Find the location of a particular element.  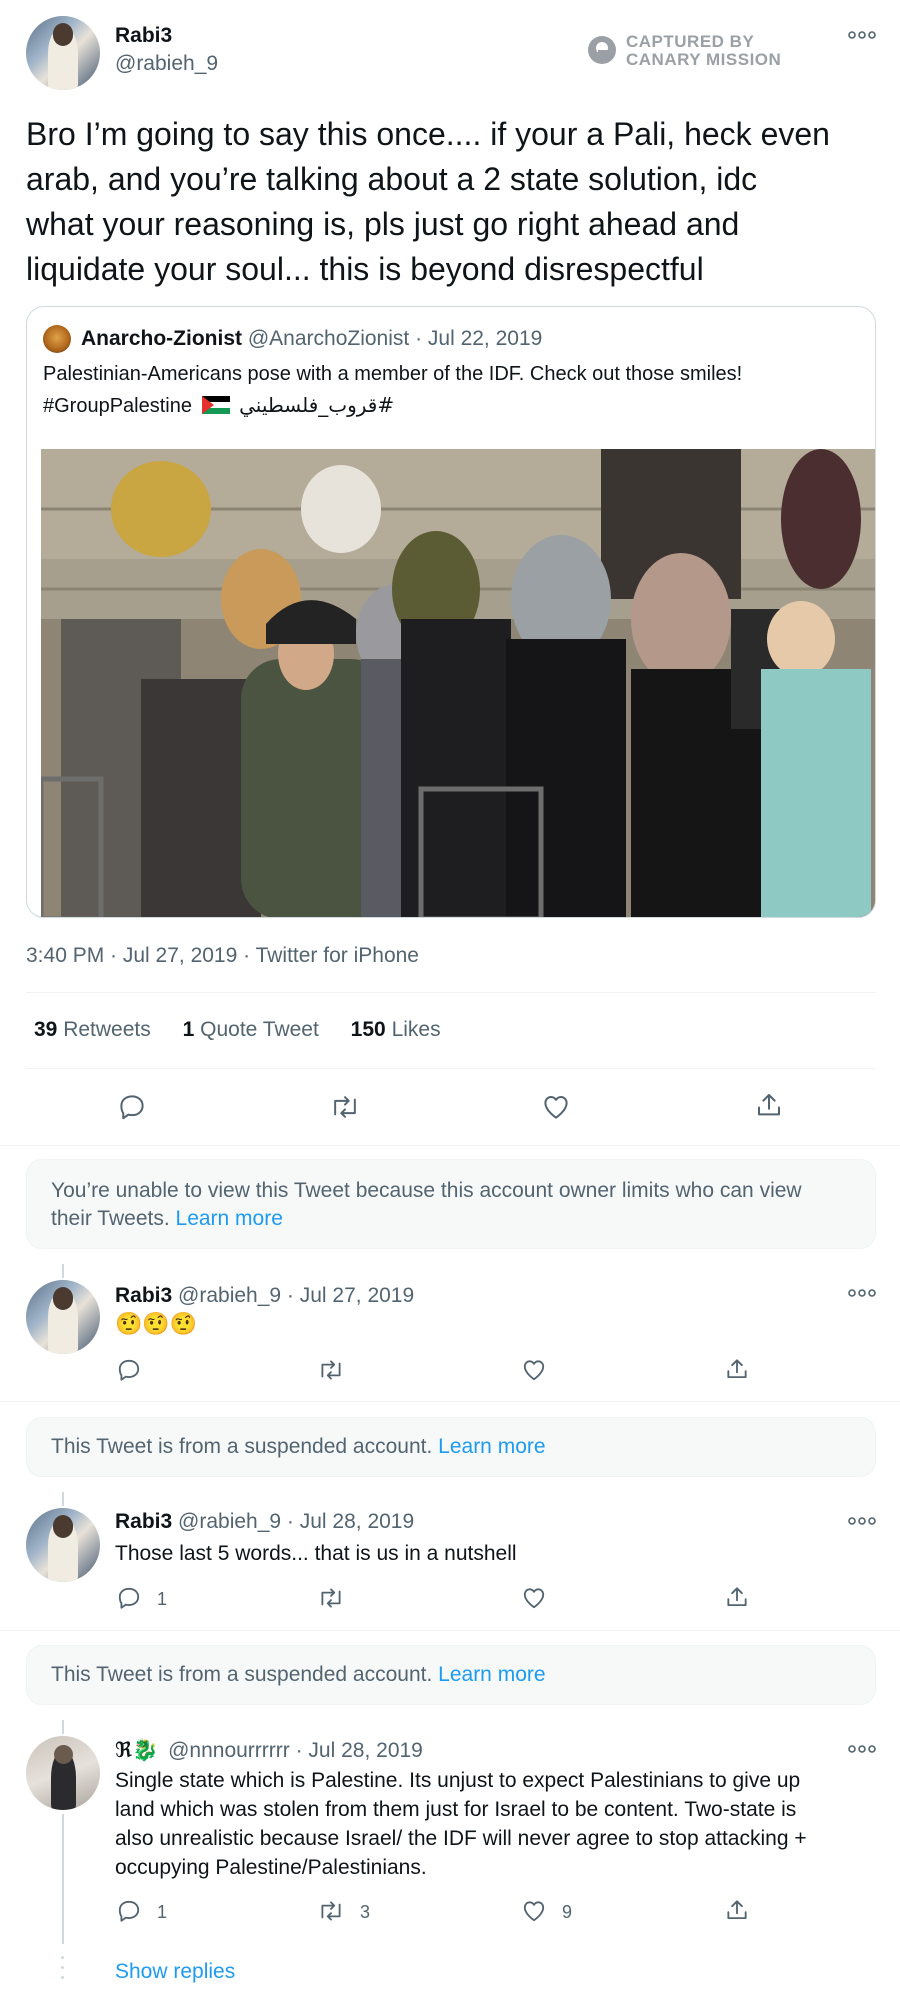

quoted-avatar is located at coordinates (57, 339).